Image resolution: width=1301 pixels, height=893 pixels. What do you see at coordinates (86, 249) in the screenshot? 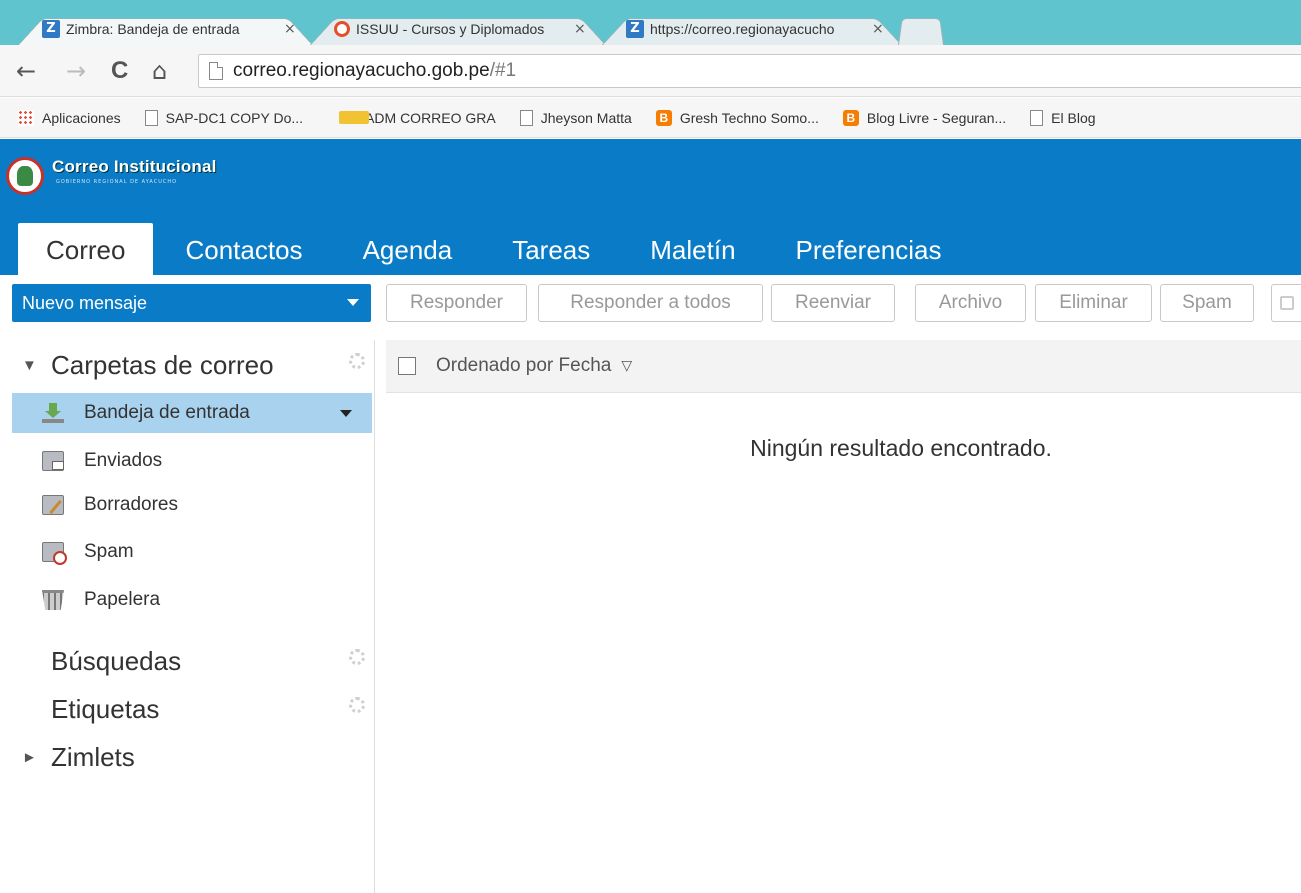
I see `tab-correo: Correo` at bounding box center [86, 249].